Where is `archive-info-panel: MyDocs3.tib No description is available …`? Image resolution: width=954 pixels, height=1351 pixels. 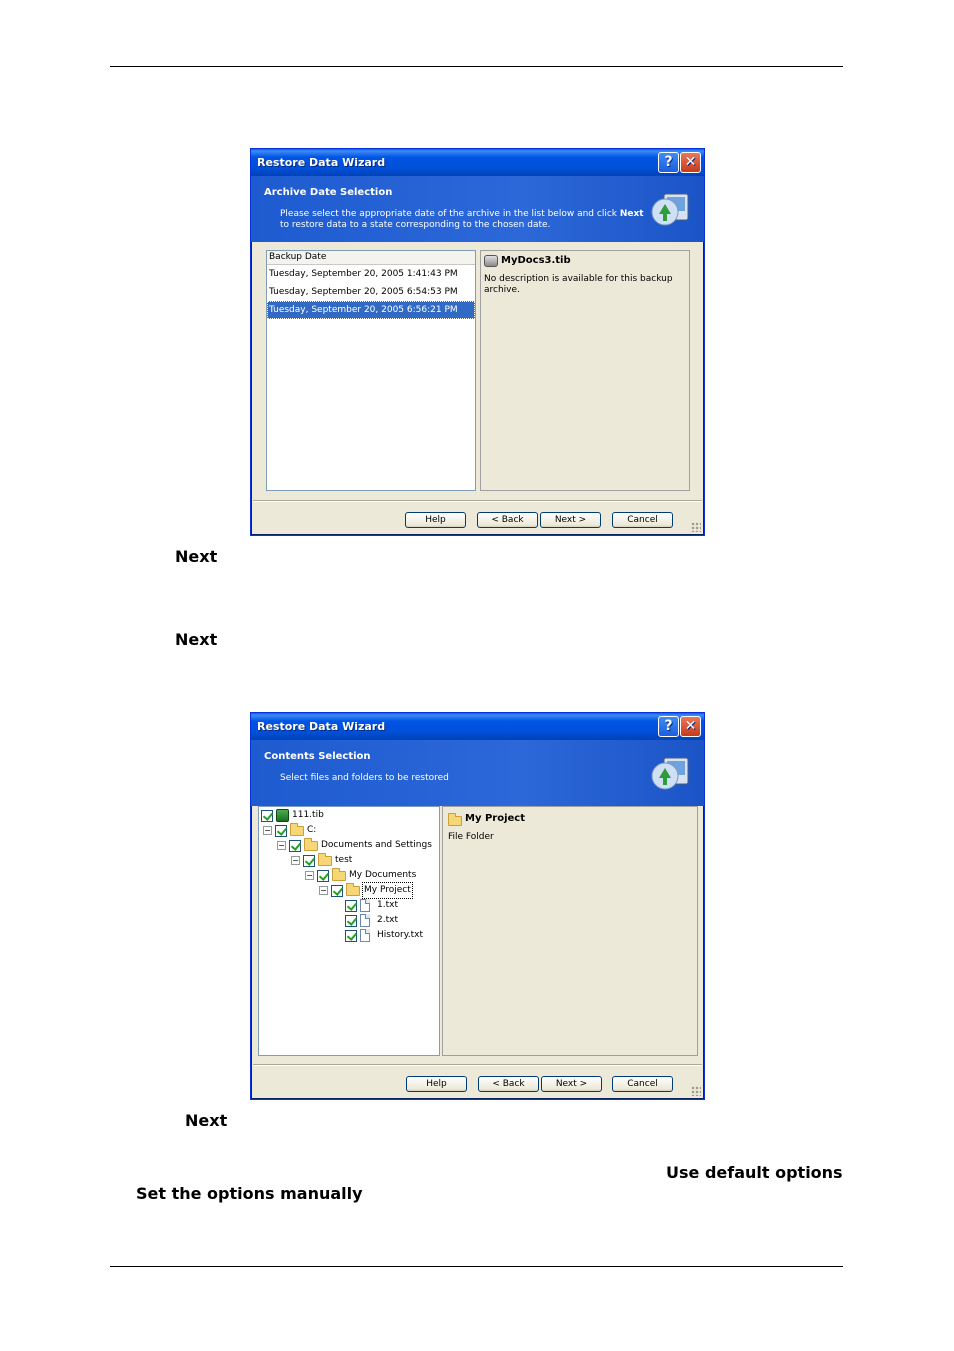
archive-info-panel: MyDocs3.tib No description is available … is located at coordinates (585, 370).